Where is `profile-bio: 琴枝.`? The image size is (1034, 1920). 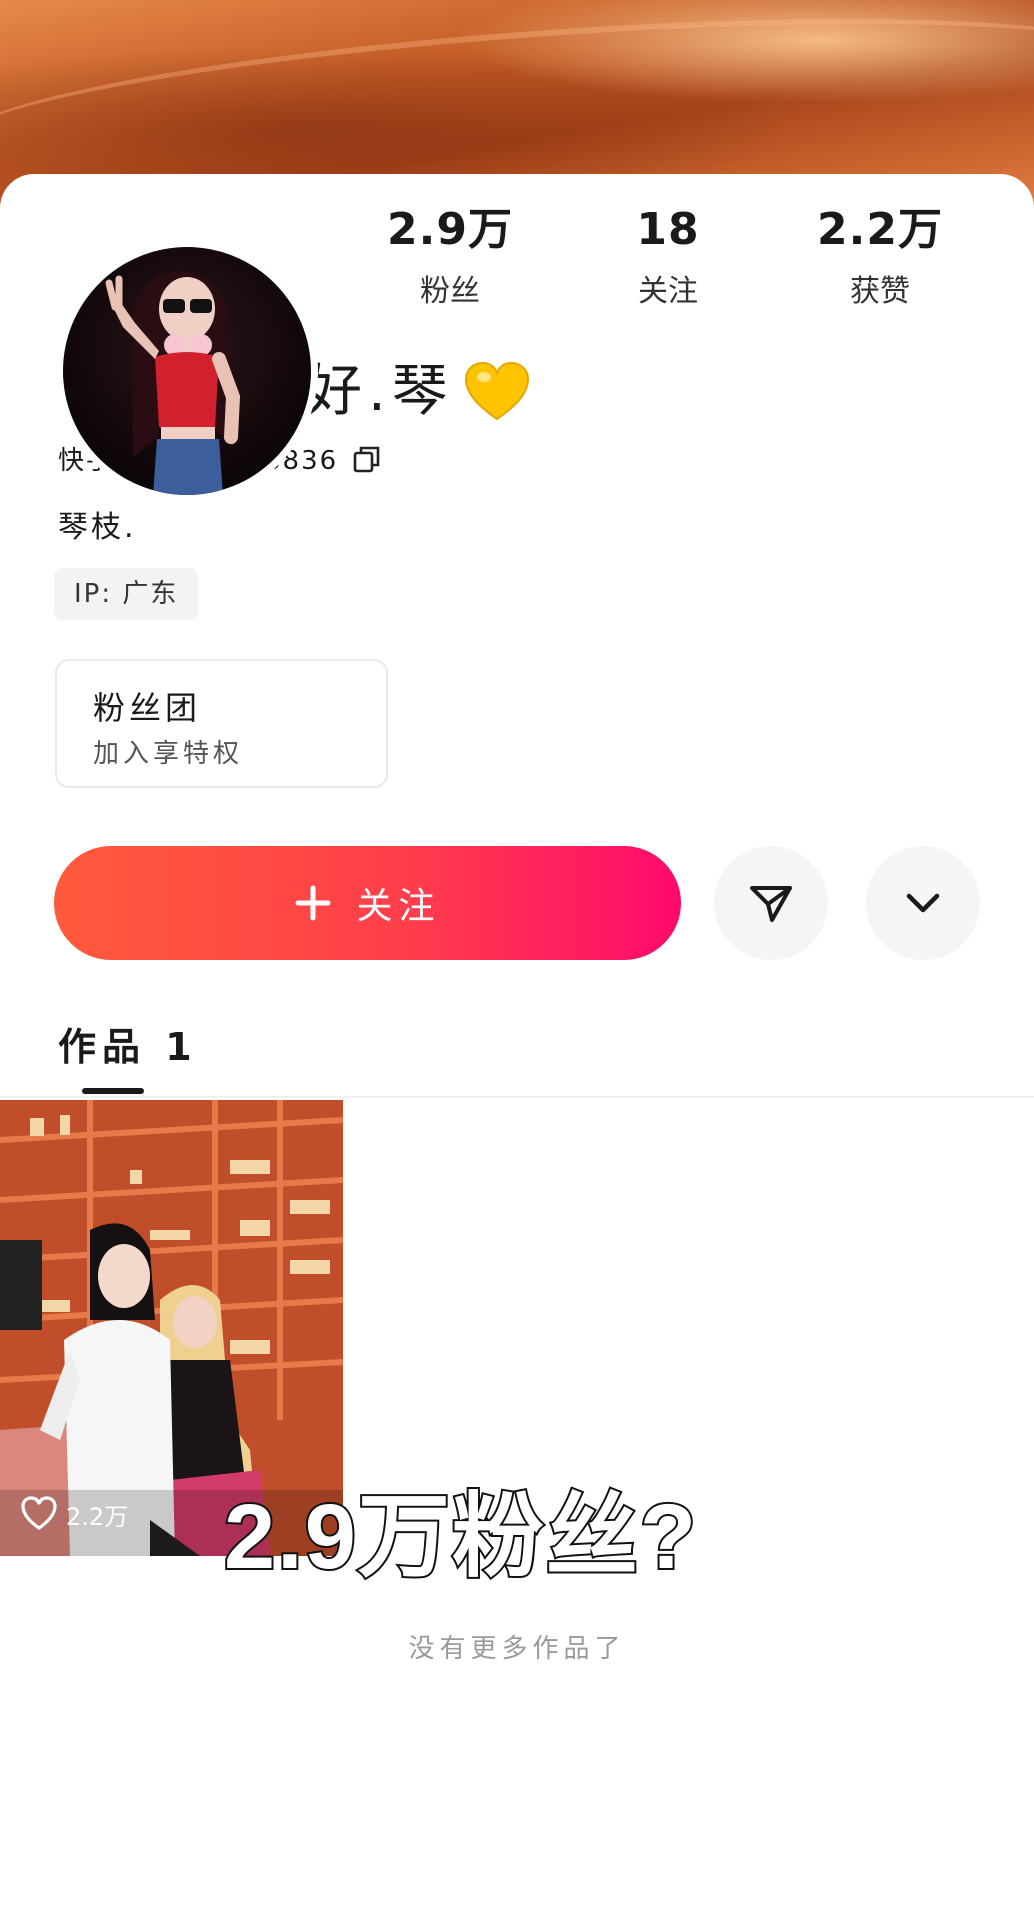 profile-bio: 琴枝. is located at coordinates (97, 527).